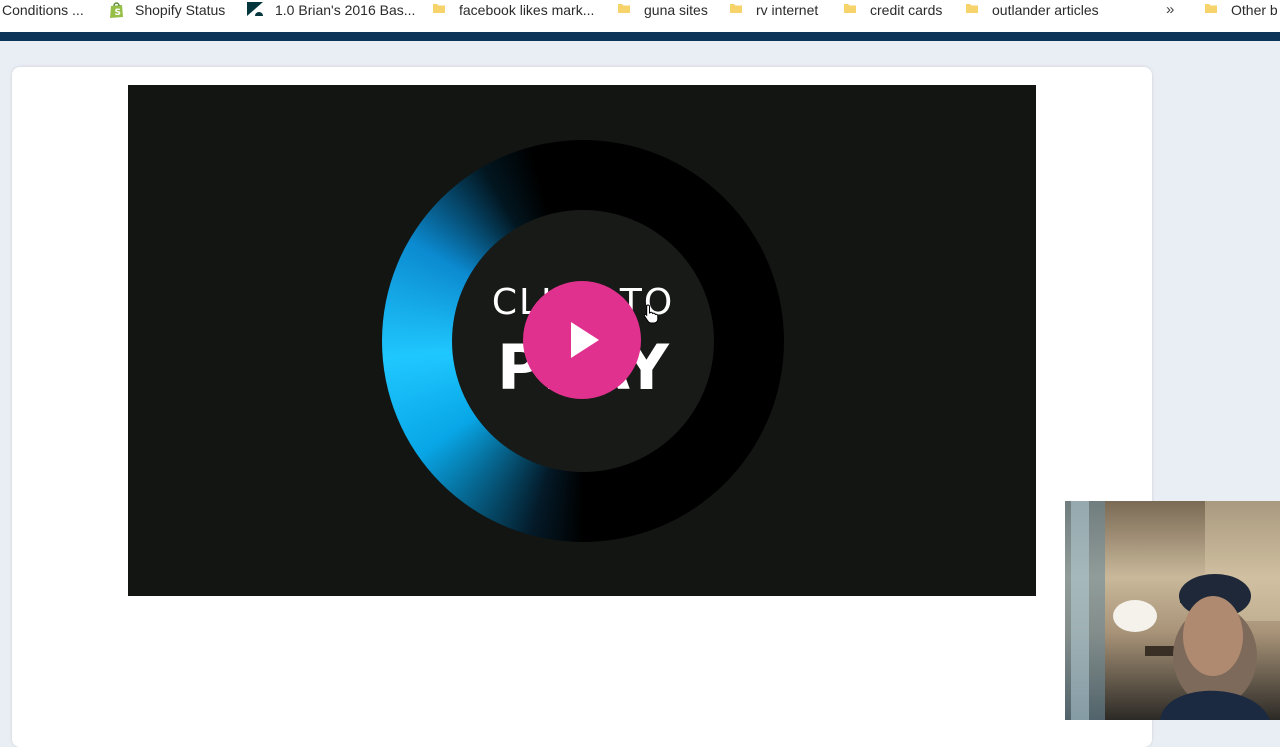  Describe the element at coordinates (1254, 10) in the screenshot. I see `bookmark-other-bookmarks: Other b` at that location.